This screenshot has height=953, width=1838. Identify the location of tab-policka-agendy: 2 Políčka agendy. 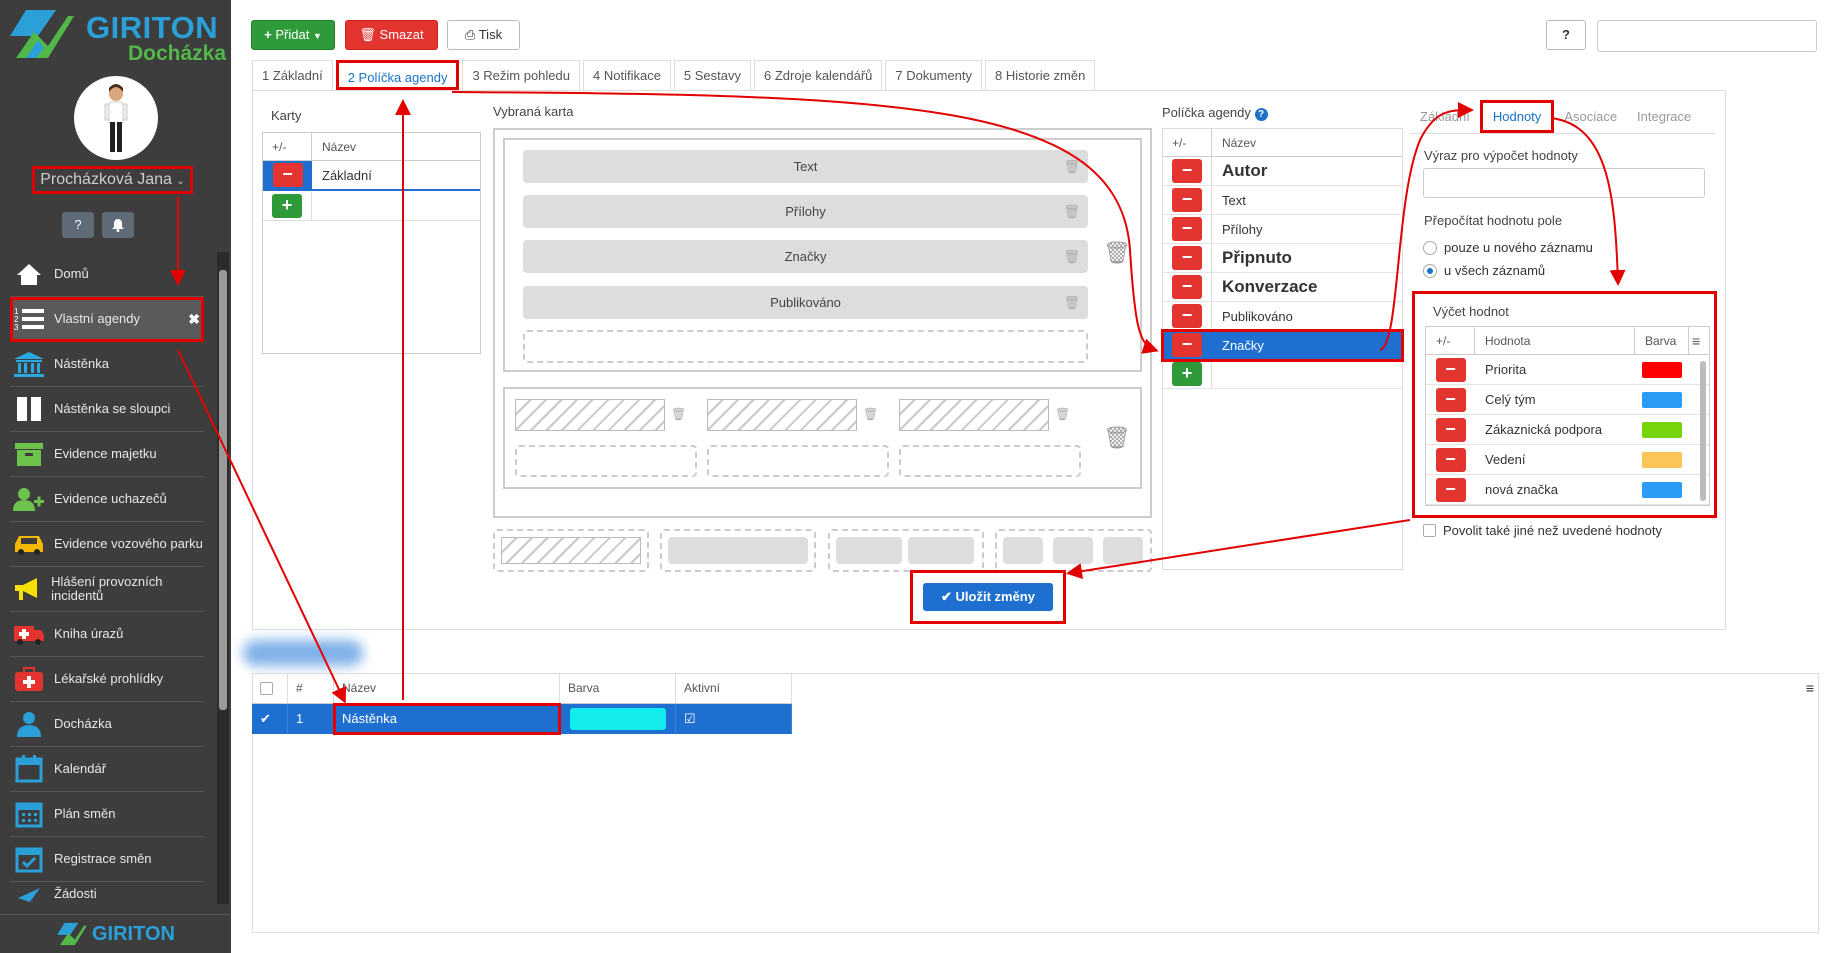
(397, 75).